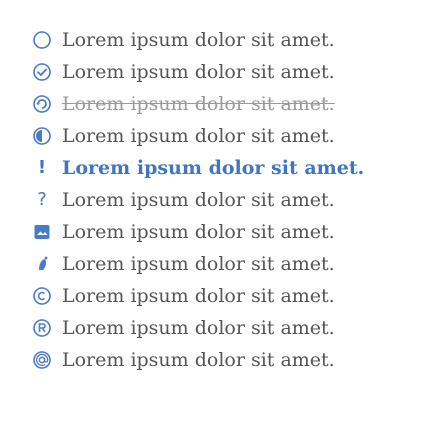  What do you see at coordinates (42, 104) in the screenshot?
I see `refresh-circle-icon` at bounding box center [42, 104].